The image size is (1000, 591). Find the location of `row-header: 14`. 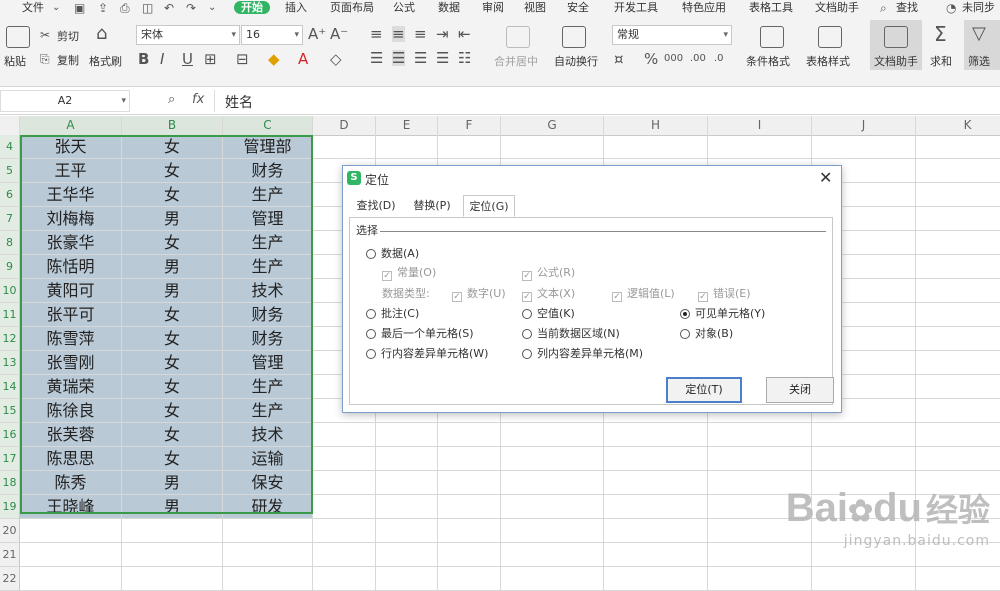

row-header: 14 is located at coordinates (10, 387).